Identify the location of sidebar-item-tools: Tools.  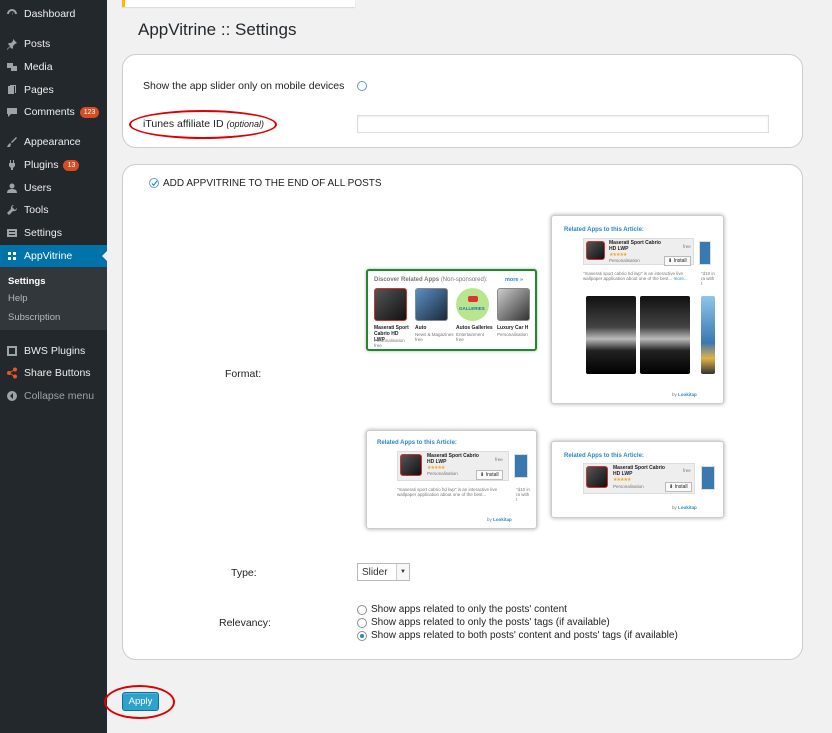
(53, 210).